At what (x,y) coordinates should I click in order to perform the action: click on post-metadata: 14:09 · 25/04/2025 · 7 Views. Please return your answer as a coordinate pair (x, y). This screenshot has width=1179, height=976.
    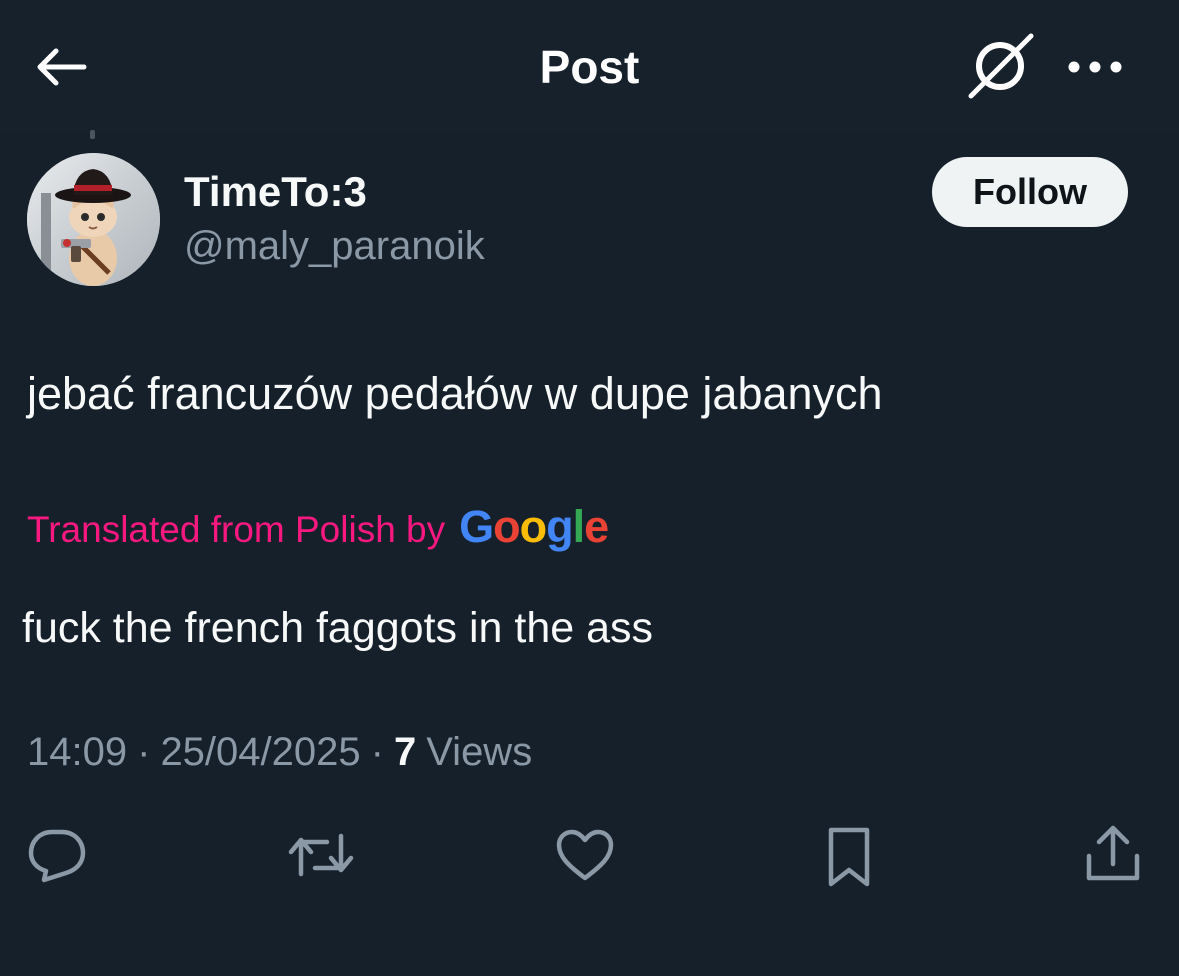
    Looking at the image, I should click on (279, 752).